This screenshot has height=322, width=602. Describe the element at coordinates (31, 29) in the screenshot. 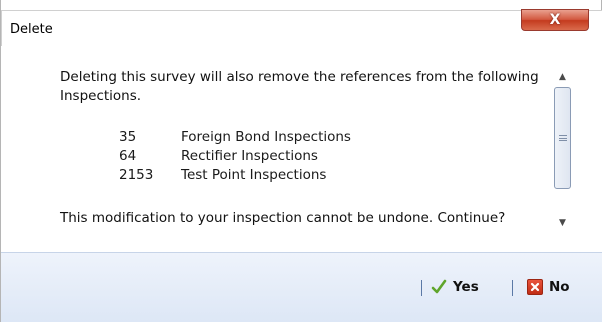

I see `dialog-title: Delete` at that location.